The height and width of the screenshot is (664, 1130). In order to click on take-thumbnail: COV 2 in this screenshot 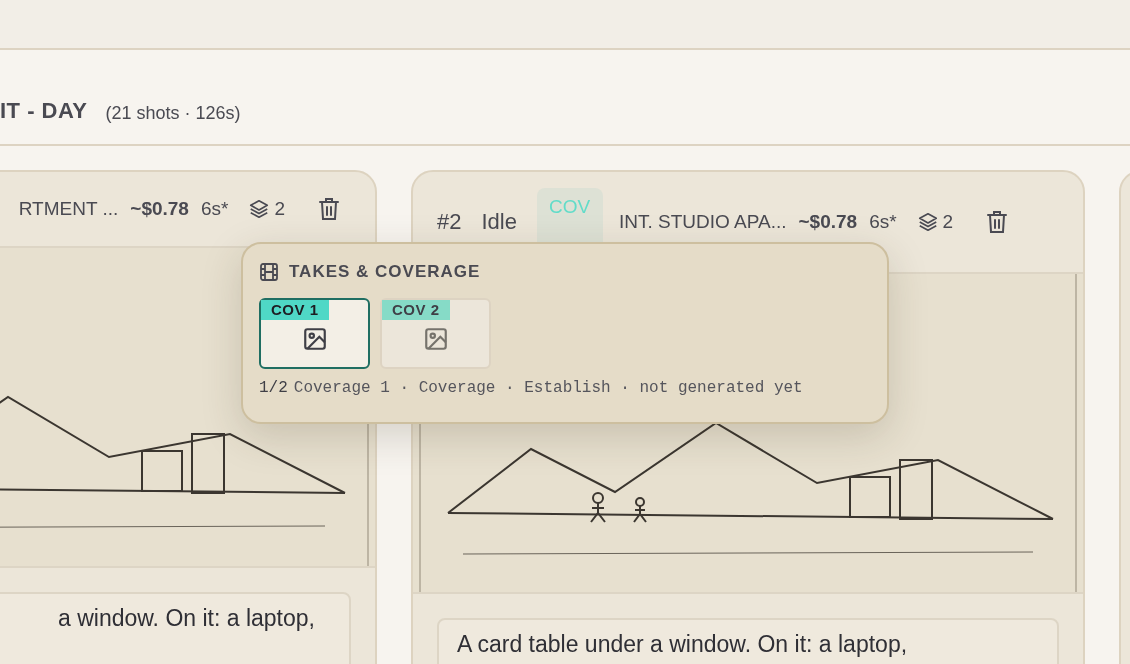, I will do `click(435, 333)`.